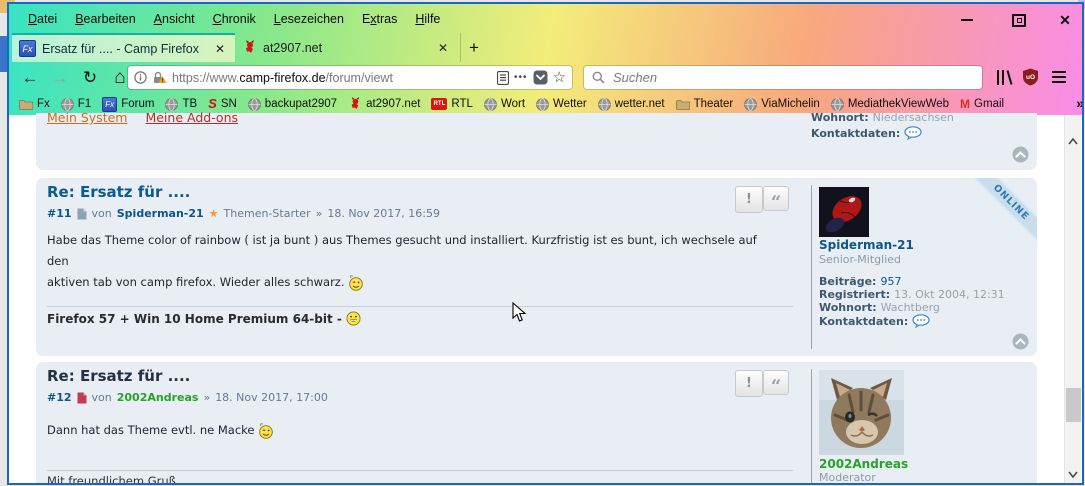 Image resolution: width=1085 pixels, height=486 pixels. What do you see at coordinates (309, 19) in the screenshot?
I see `menu-lesezeichen: Lesezeichen` at bounding box center [309, 19].